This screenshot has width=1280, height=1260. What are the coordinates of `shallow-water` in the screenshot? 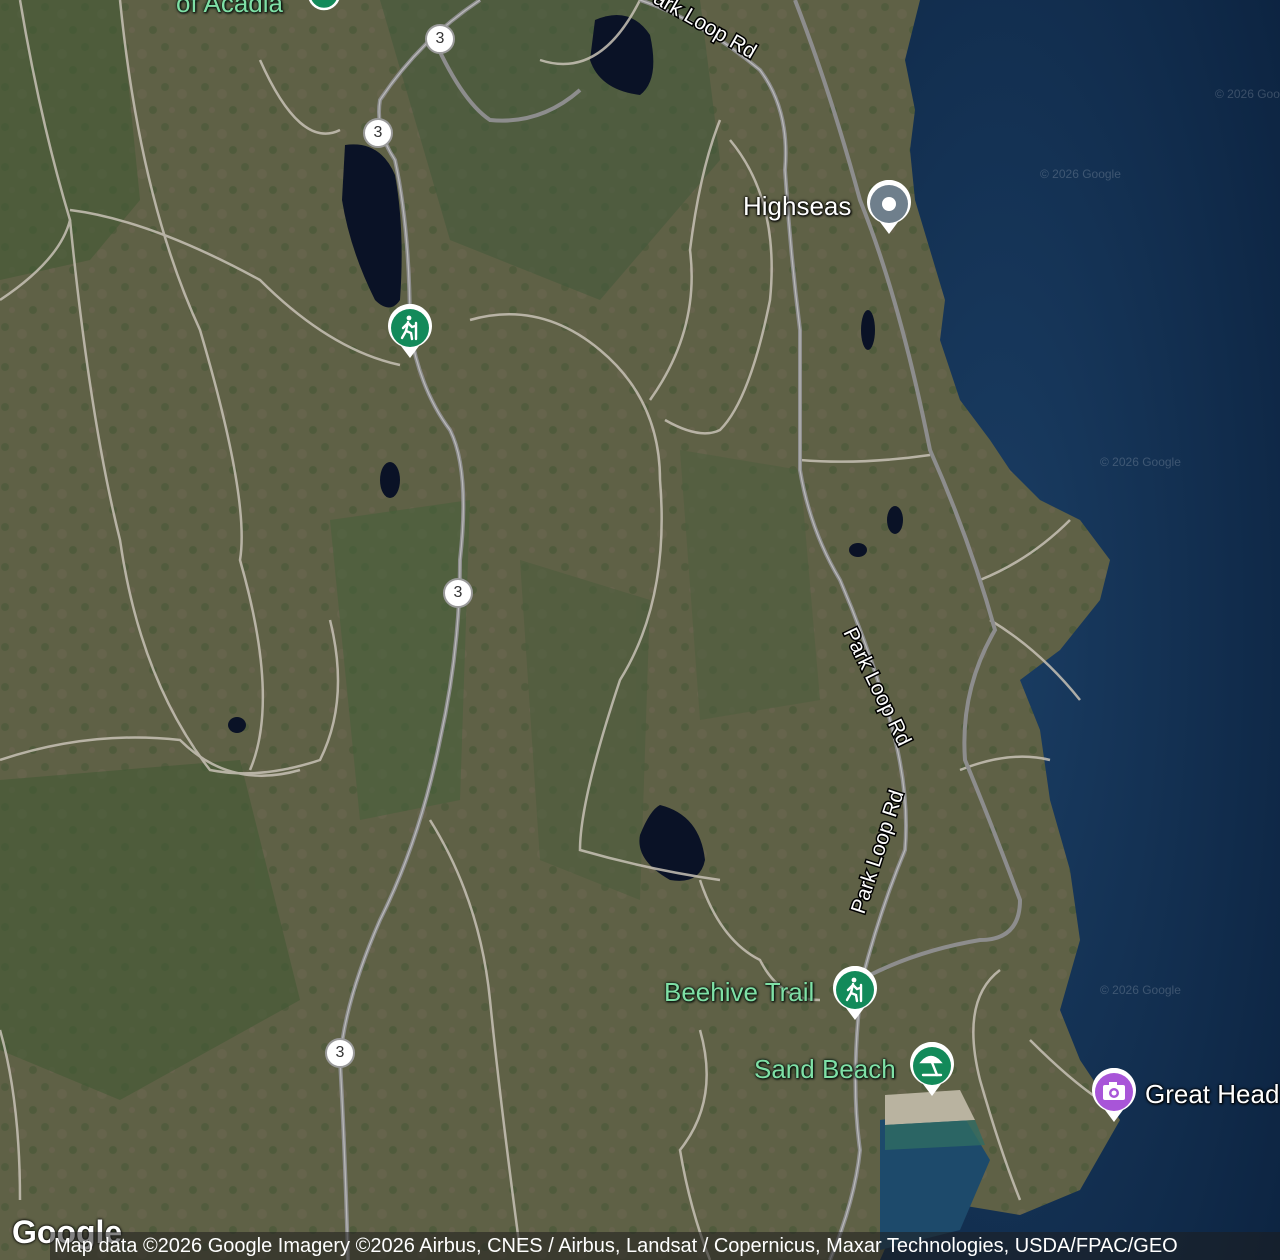 It's located at (935, 1135).